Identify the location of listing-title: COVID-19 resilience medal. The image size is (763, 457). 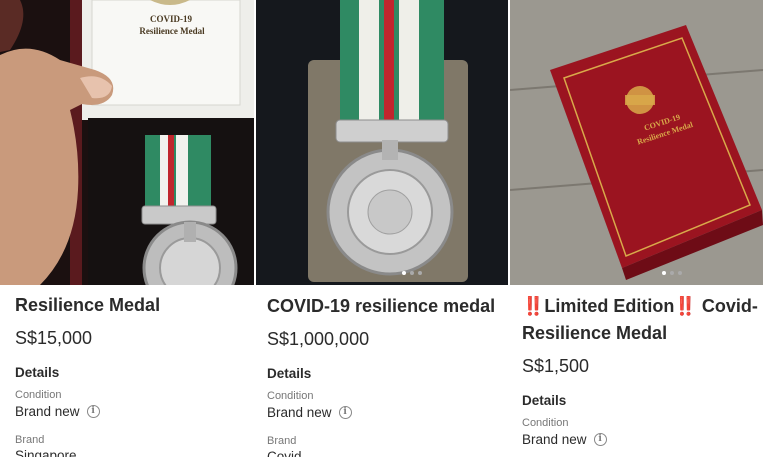
(381, 306).